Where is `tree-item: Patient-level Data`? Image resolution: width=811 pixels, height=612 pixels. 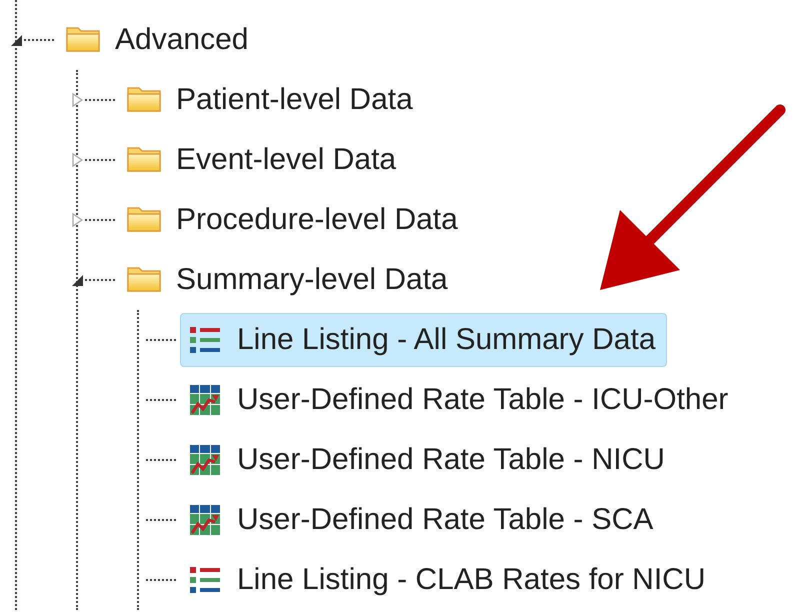 tree-item: Patient-level Data is located at coordinates (271, 100).